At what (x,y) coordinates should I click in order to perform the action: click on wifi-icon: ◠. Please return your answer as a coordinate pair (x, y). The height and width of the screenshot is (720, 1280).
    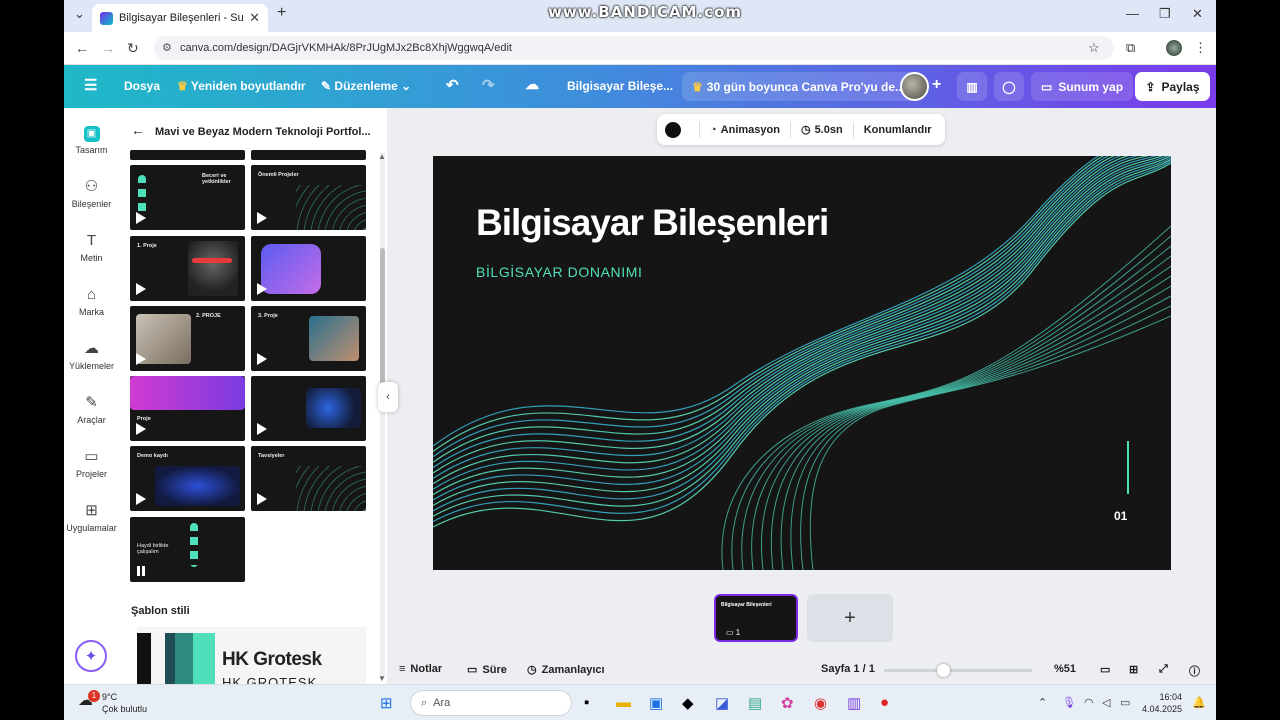
    Looking at the image, I should click on (1089, 702).